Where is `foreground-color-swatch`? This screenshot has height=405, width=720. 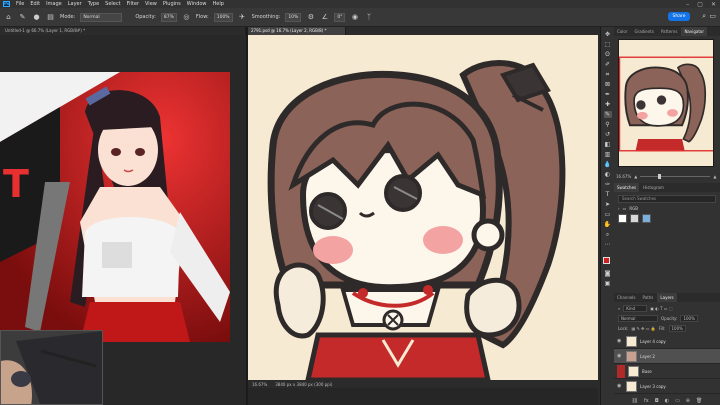 foreground-color-swatch is located at coordinates (606, 260).